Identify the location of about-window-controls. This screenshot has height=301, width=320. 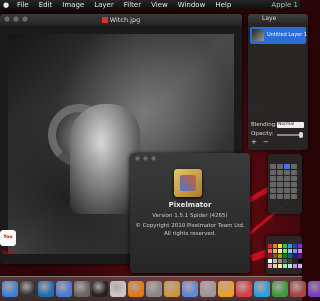
(145, 158).